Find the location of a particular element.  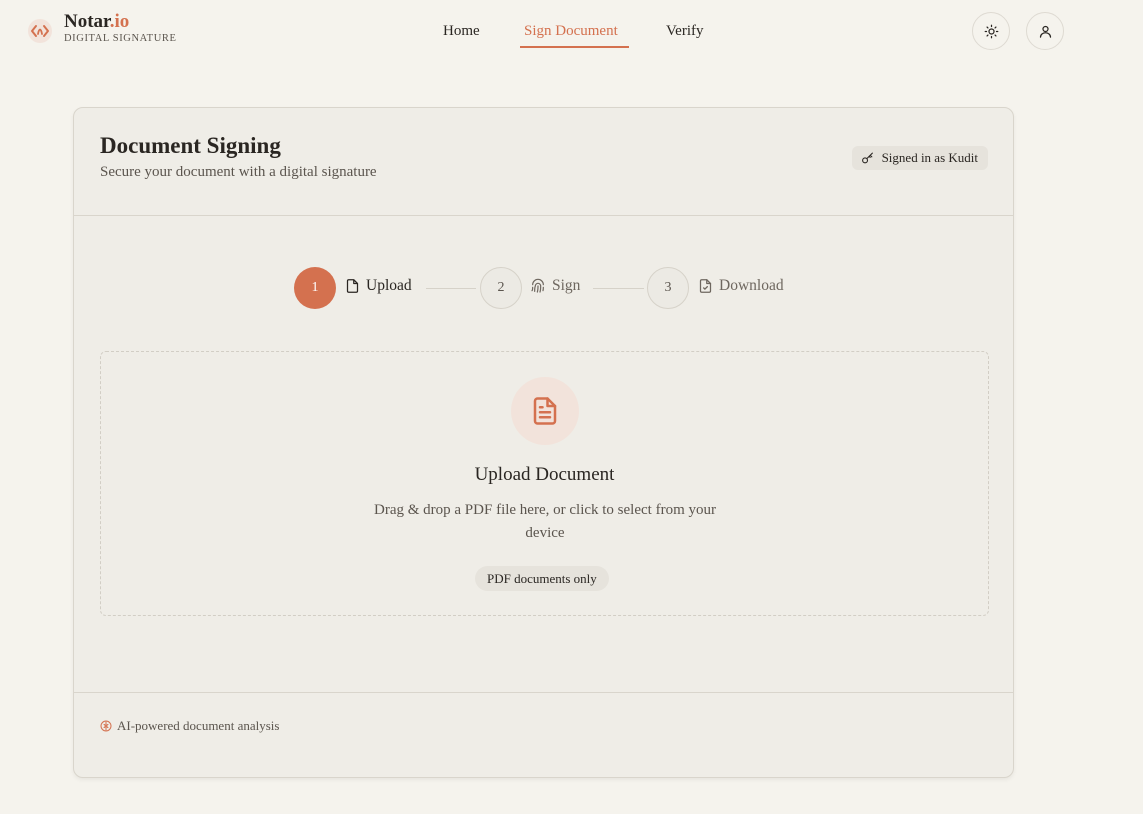

step-3-circle: 3 is located at coordinates (668, 288).